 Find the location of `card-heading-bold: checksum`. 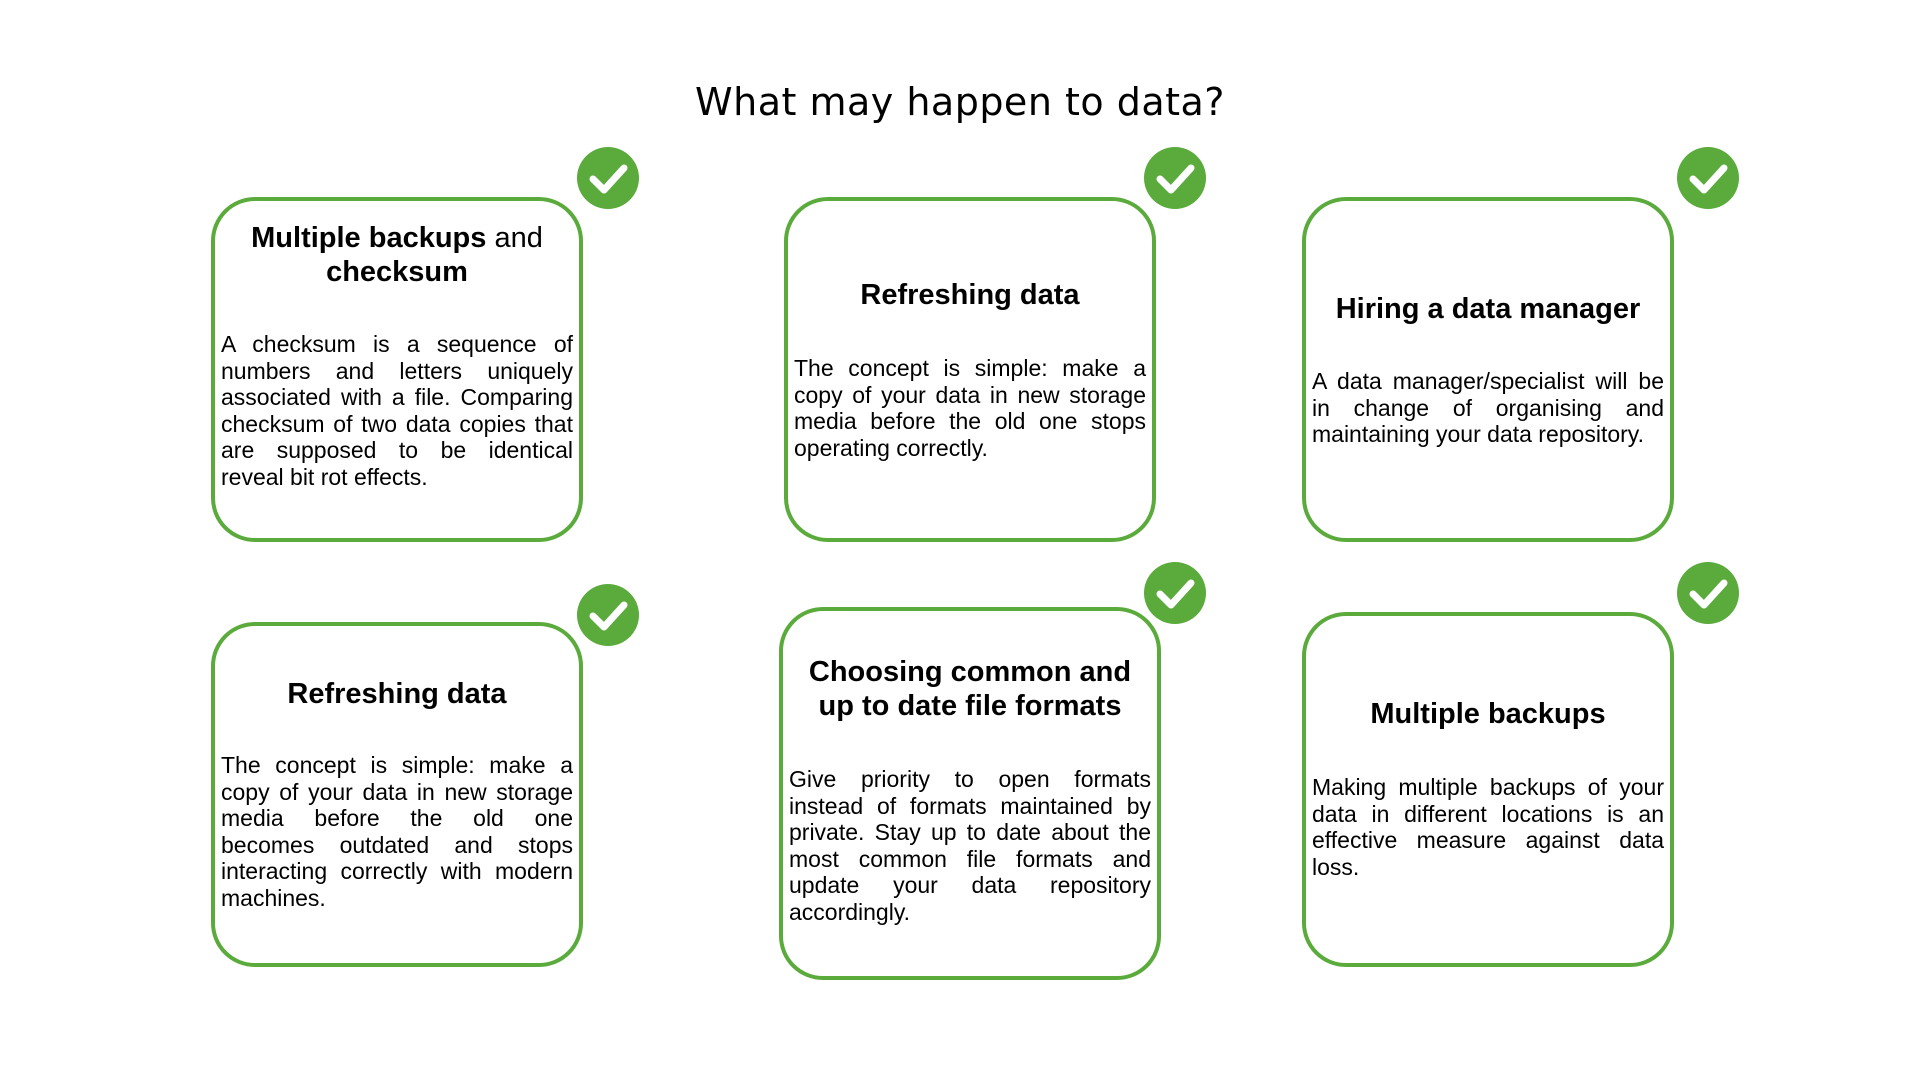

card-heading-bold: checksum is located at coordinates (397, 272).